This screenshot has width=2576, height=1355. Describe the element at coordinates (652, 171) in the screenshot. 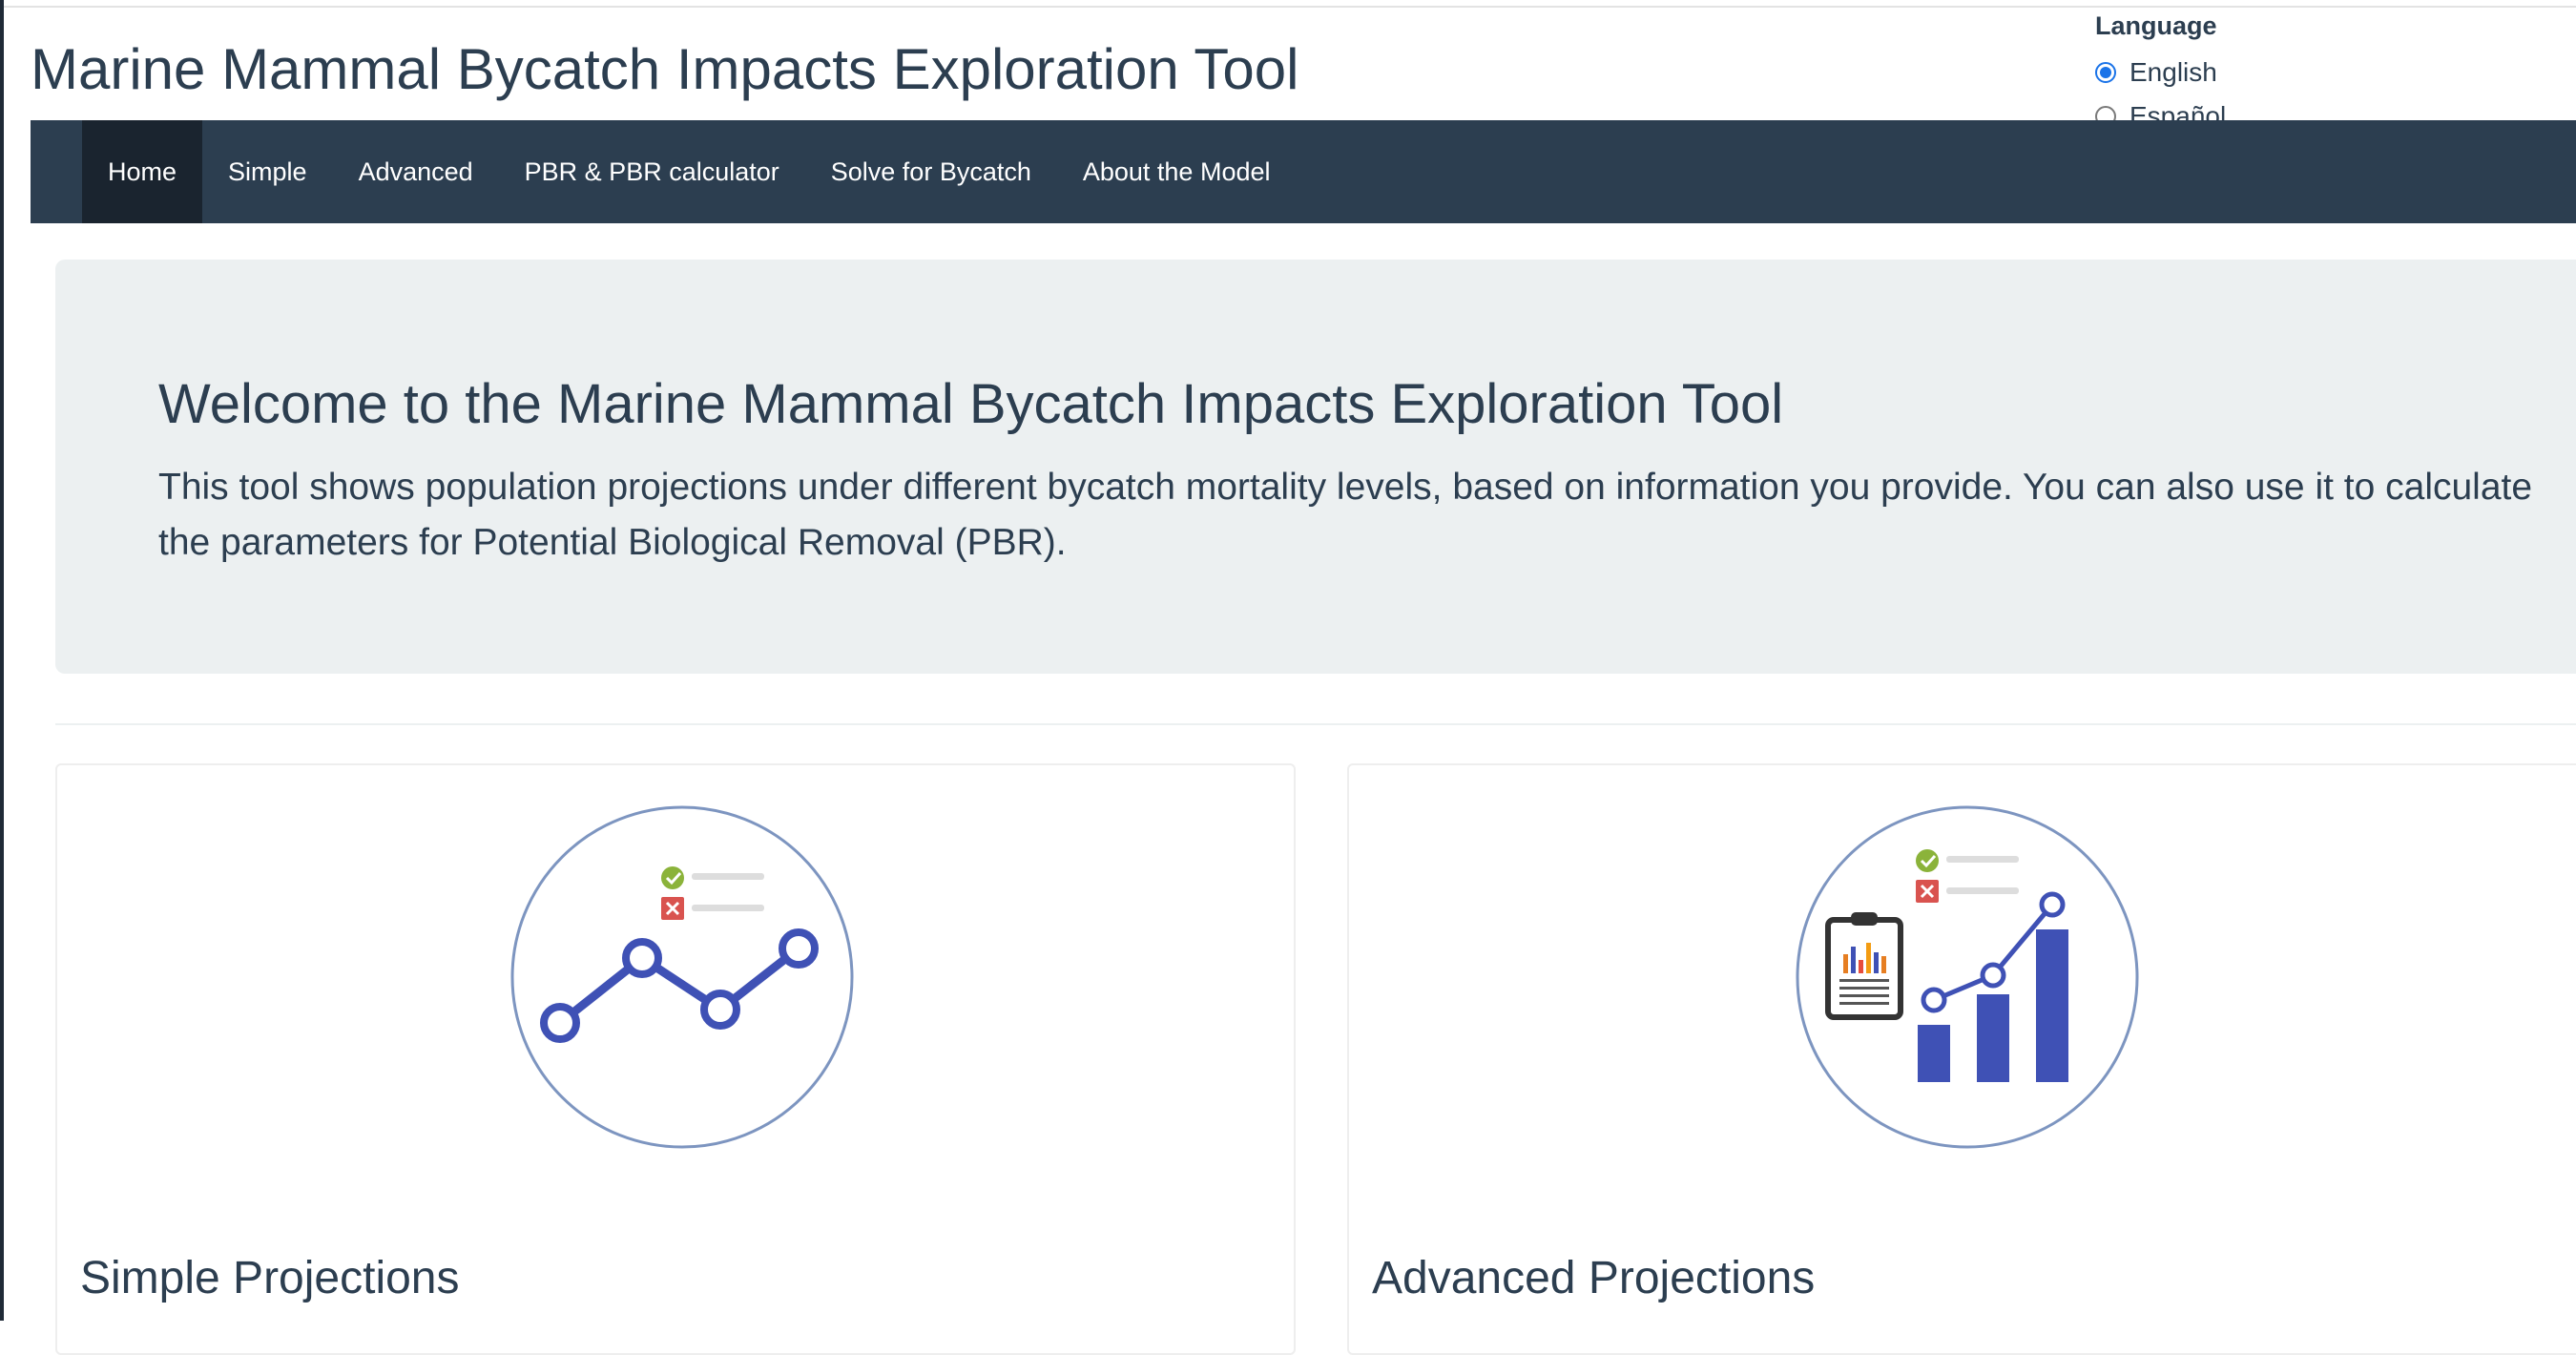

I see `nav-pbr-calculator: PBR & PBR calculator` at that location.